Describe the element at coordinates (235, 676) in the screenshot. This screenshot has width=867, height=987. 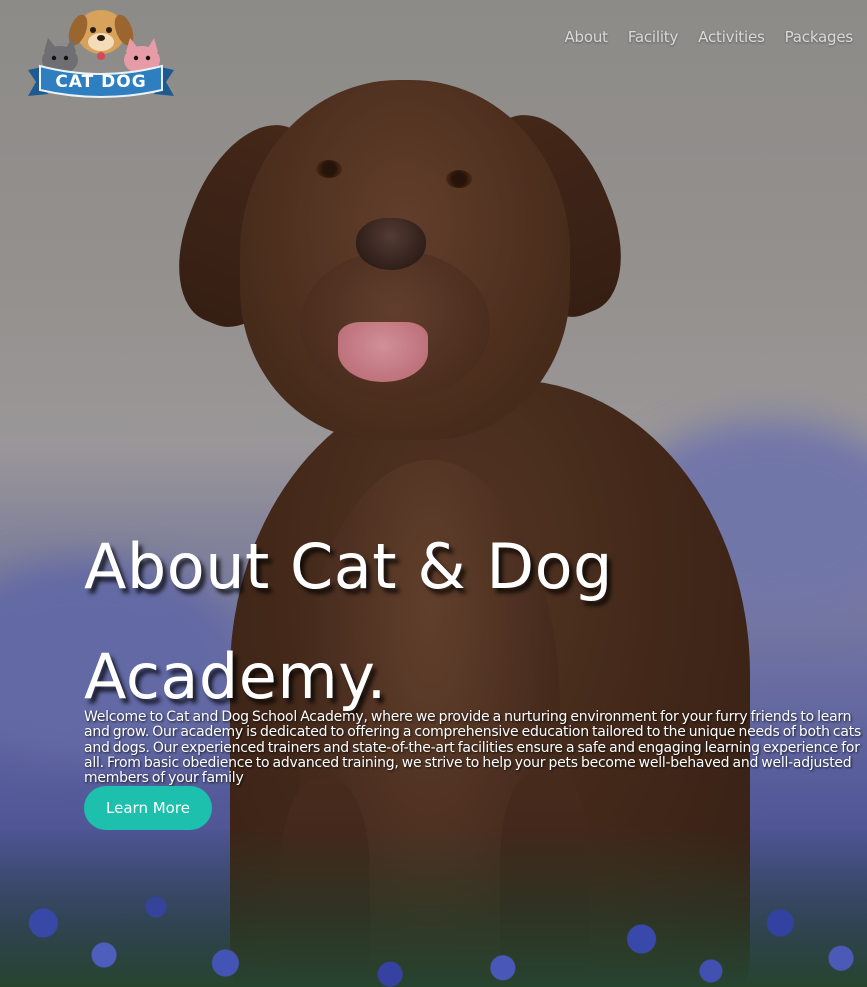
I see `page-title-line-2: Academy.` at that location.